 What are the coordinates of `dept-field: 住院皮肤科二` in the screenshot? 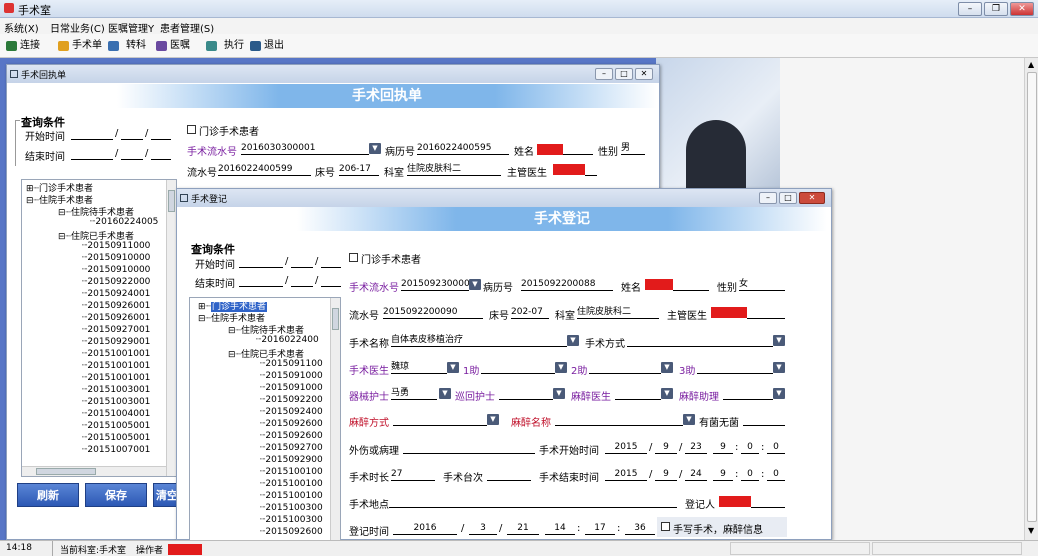 It's located at (618, 312).